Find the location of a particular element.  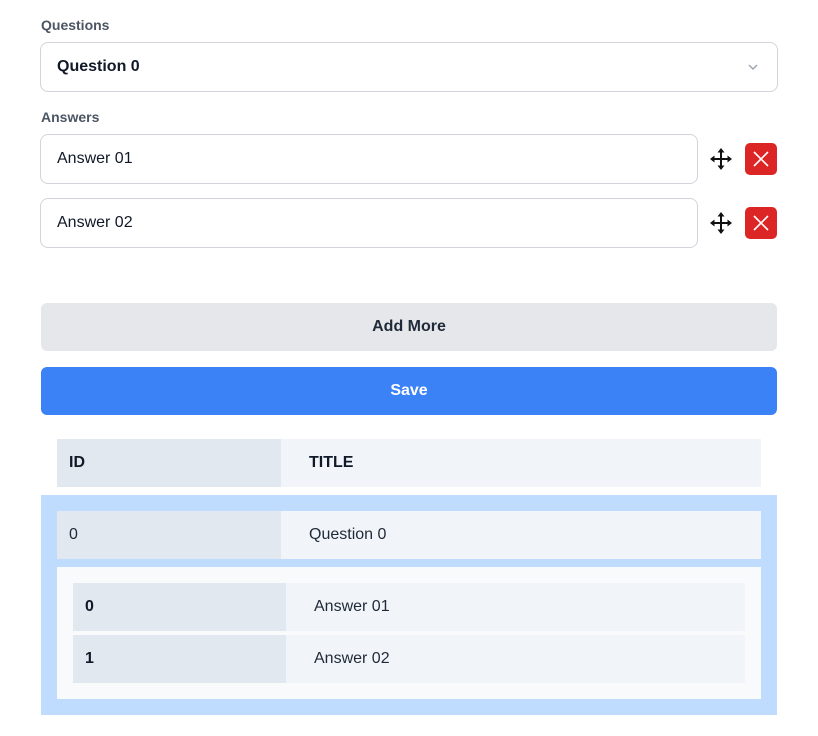

question-select: Question 0 is located at coordinates (409, 67).